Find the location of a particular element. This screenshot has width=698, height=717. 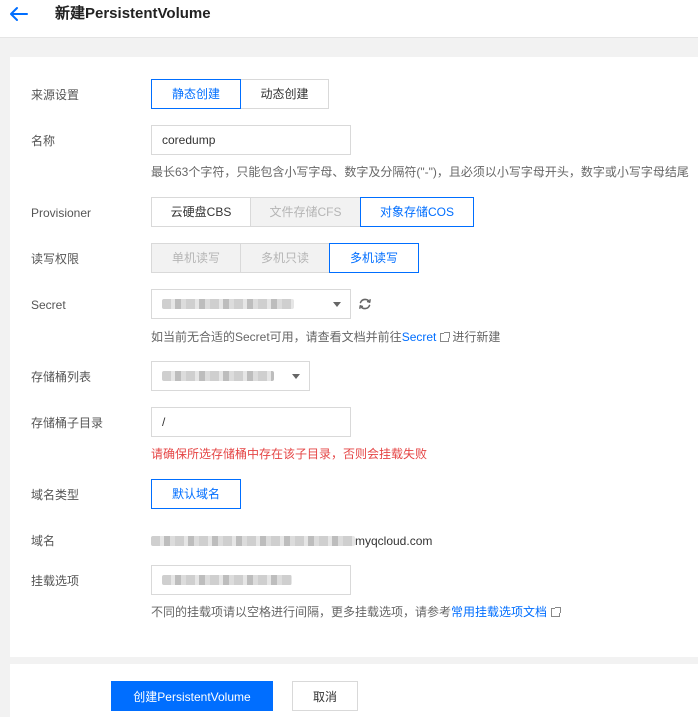

secret-label: Secret is located at coordinates (48, 305).